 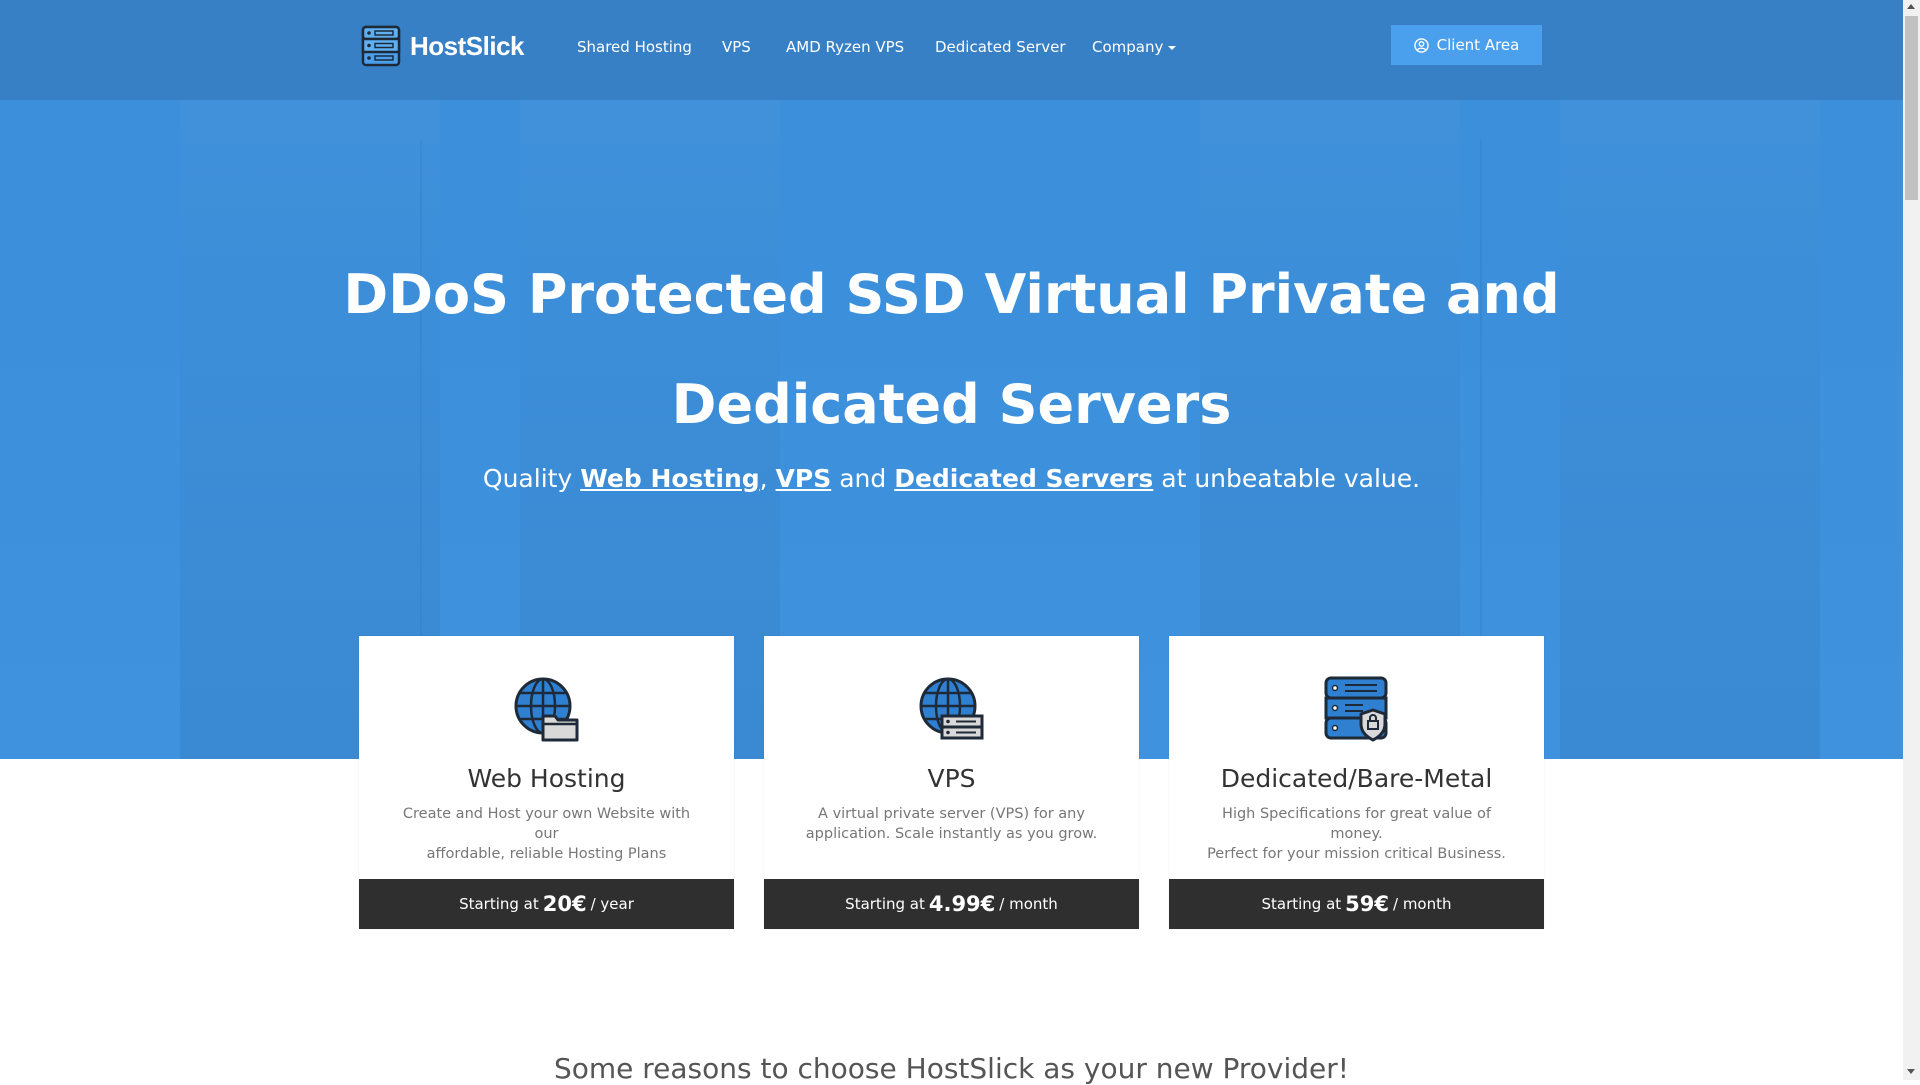 I want to click on card-description-line1: A virtual private server (VPS) for any, so click(x=951, y=814).